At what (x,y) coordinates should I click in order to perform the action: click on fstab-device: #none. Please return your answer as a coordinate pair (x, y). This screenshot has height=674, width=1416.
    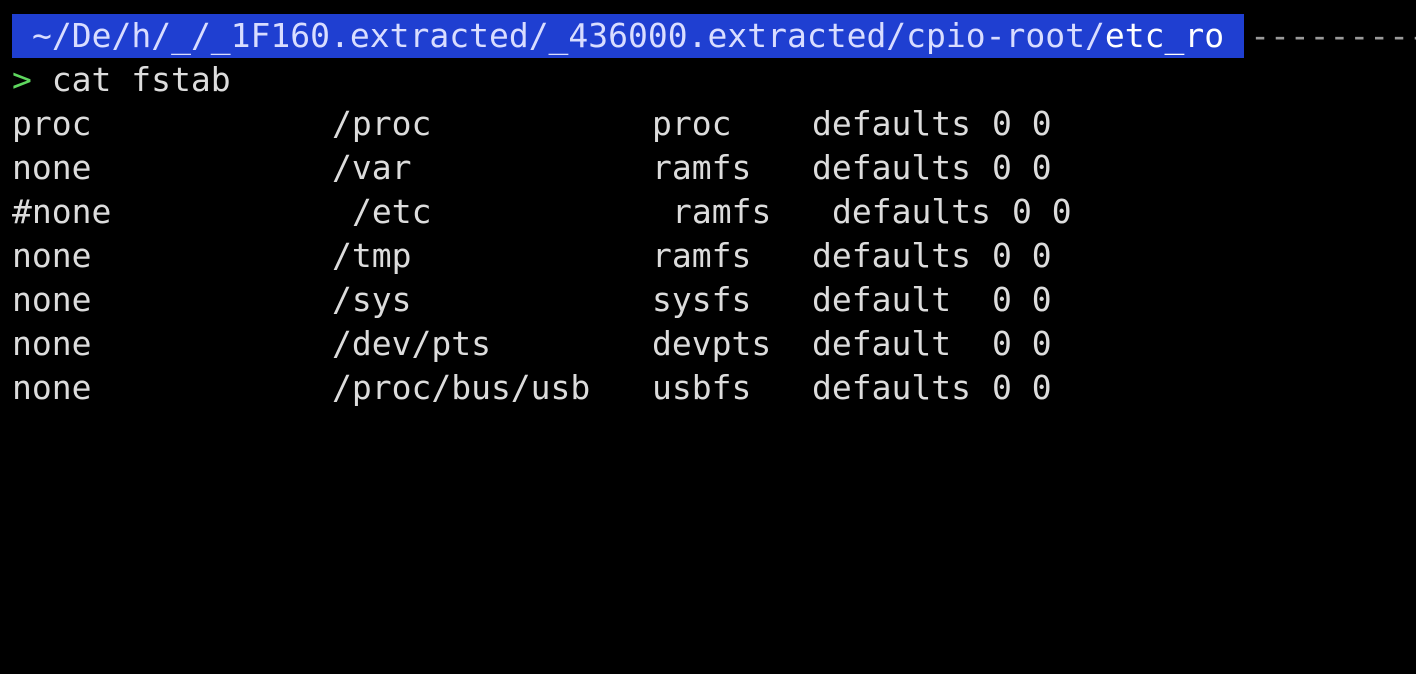
    Looking at the image, I should click on (62, 211).